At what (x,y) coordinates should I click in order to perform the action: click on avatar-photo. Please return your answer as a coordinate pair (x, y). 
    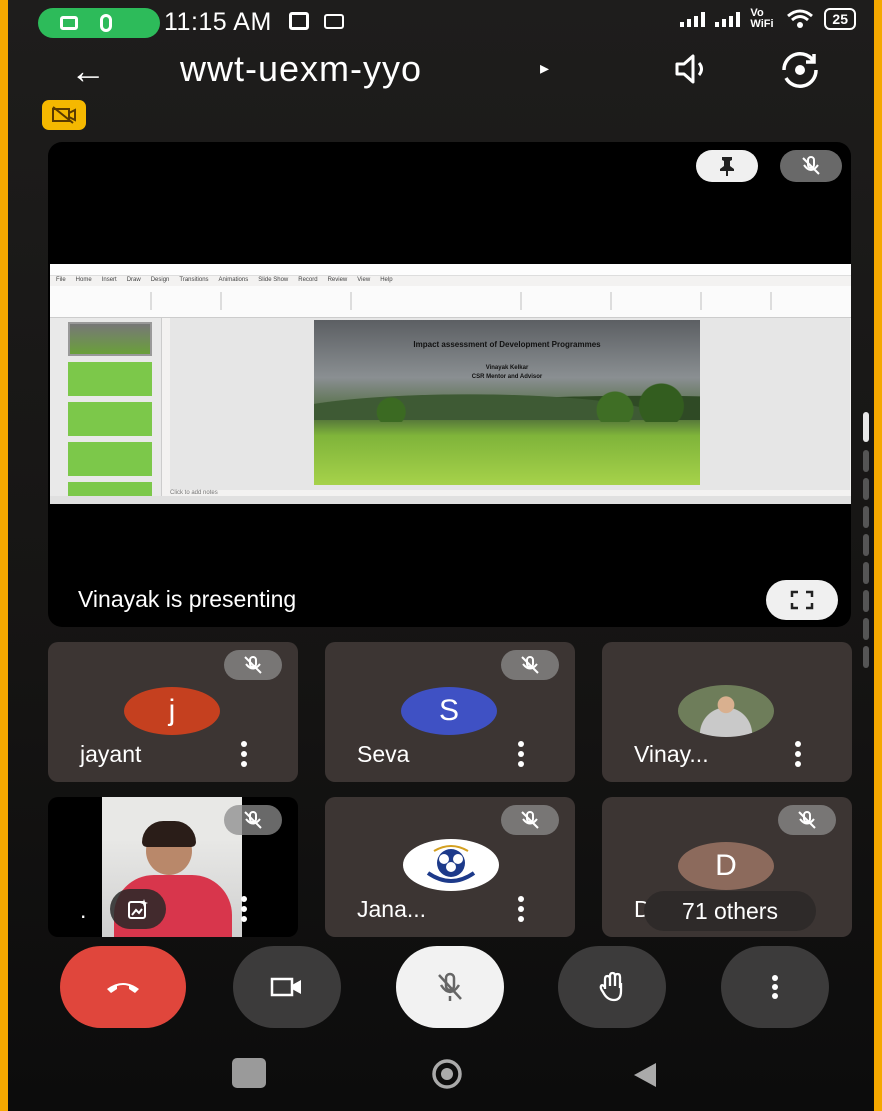
    Looking at the image, I should click on (726, 711).